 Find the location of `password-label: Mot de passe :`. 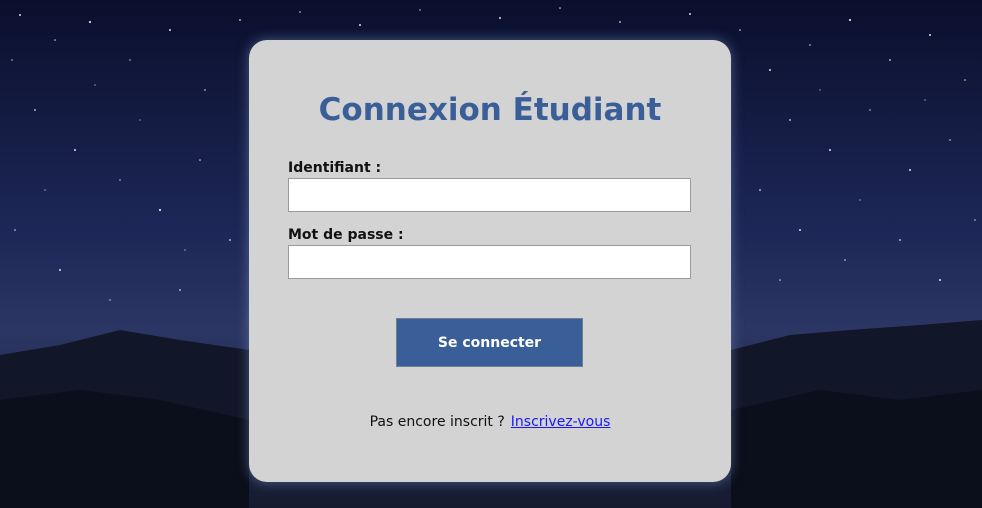

password-label: Mot de passe : is located at coordinates (346, 235).